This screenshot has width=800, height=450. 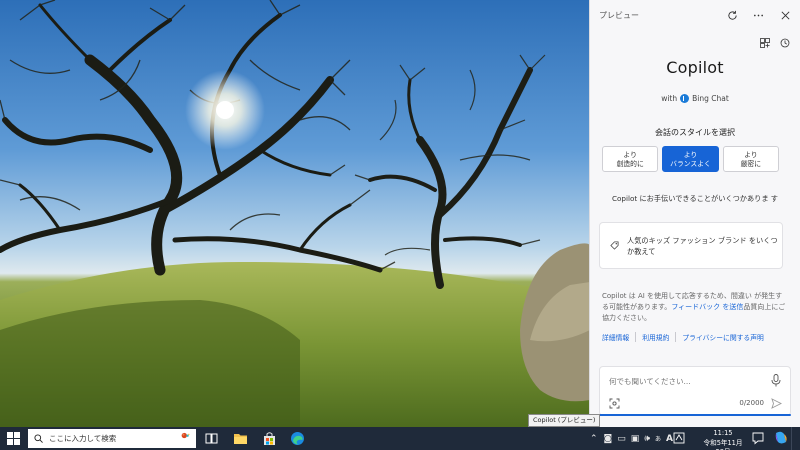 I want to click on close-button, so click(x=785, y=15).